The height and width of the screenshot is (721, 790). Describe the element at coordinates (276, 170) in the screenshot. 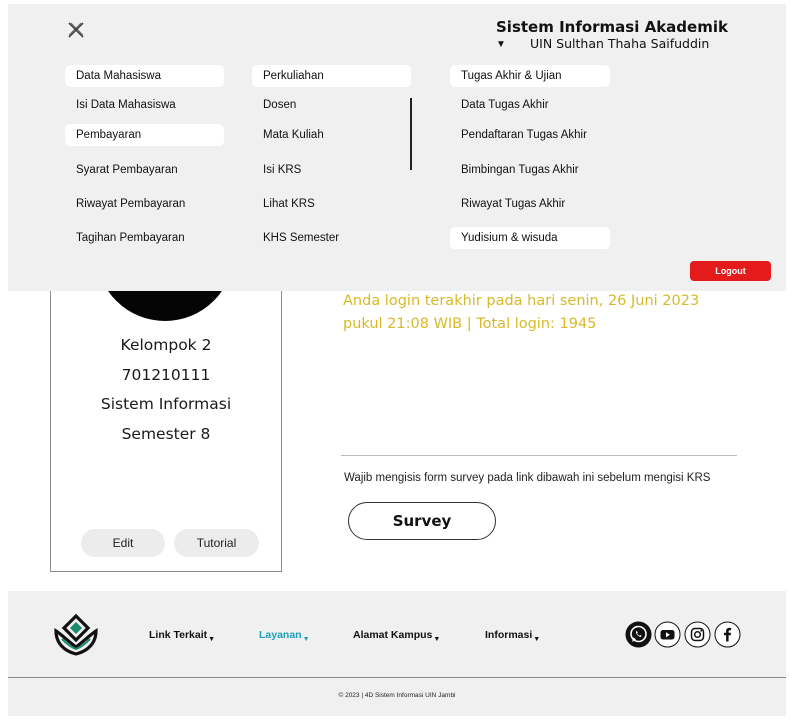

I see `menu-isi-krs: Isi KRS` at that location.